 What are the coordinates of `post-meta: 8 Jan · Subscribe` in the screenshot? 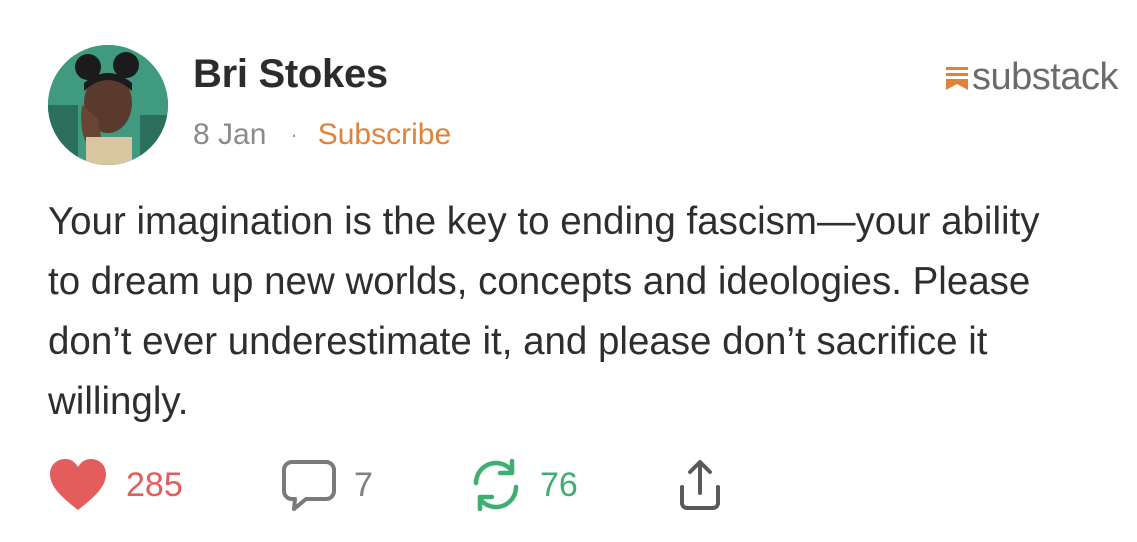 It's located at (322, 135).